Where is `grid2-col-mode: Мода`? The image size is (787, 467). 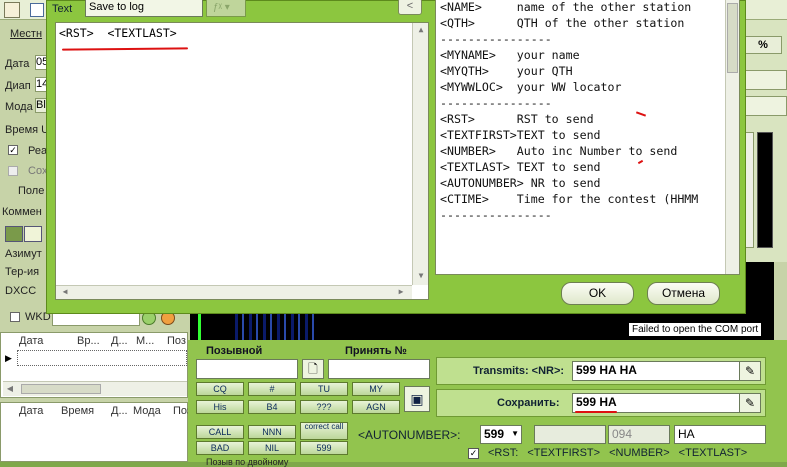 grid2-col-mode: Мода is located at coordinates (147, 411).